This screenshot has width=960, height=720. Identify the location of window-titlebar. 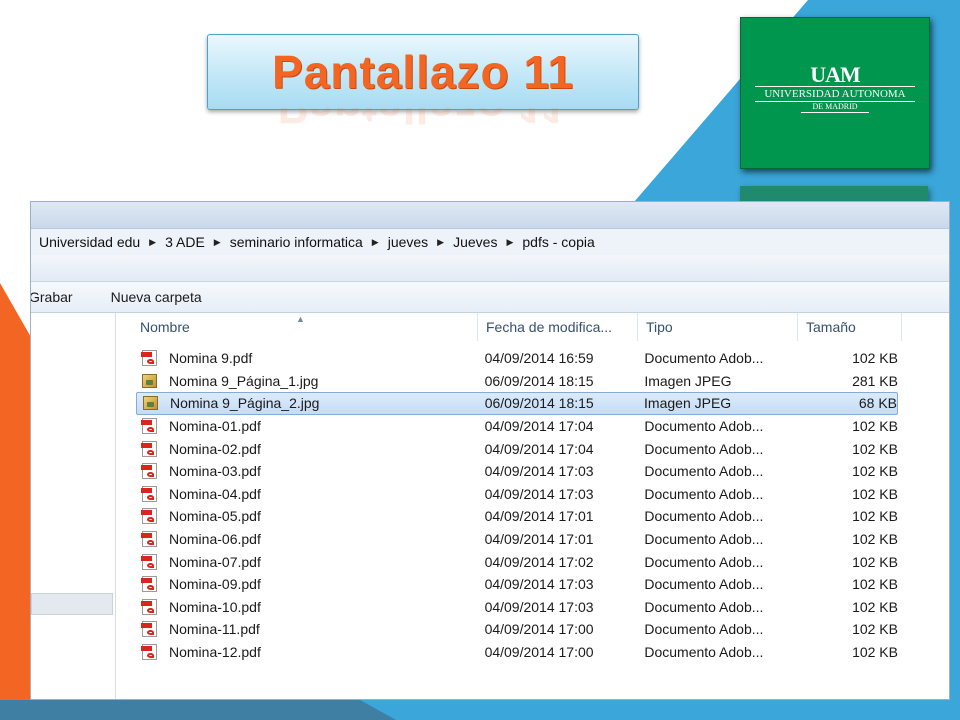
(490, 215).